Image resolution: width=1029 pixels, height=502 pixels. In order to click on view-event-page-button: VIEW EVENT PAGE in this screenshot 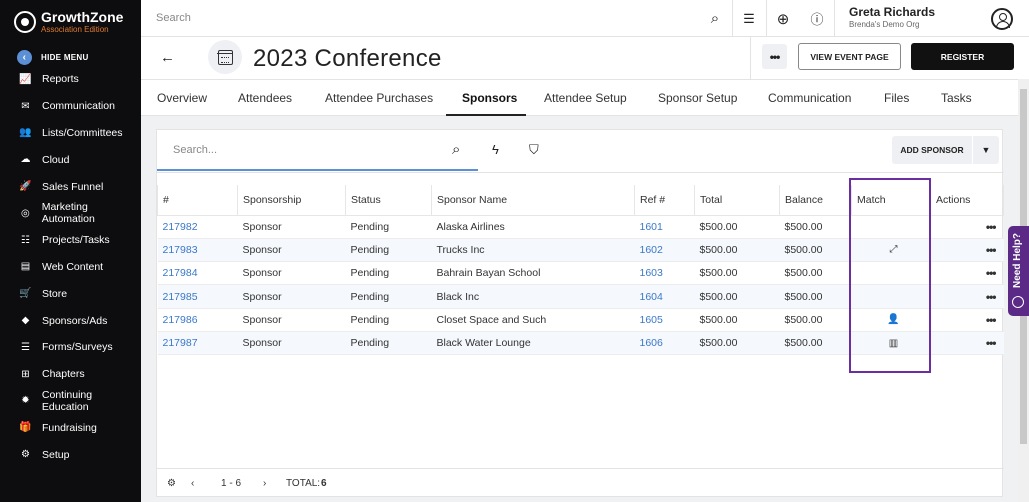, I will do `click(849, 56)`.